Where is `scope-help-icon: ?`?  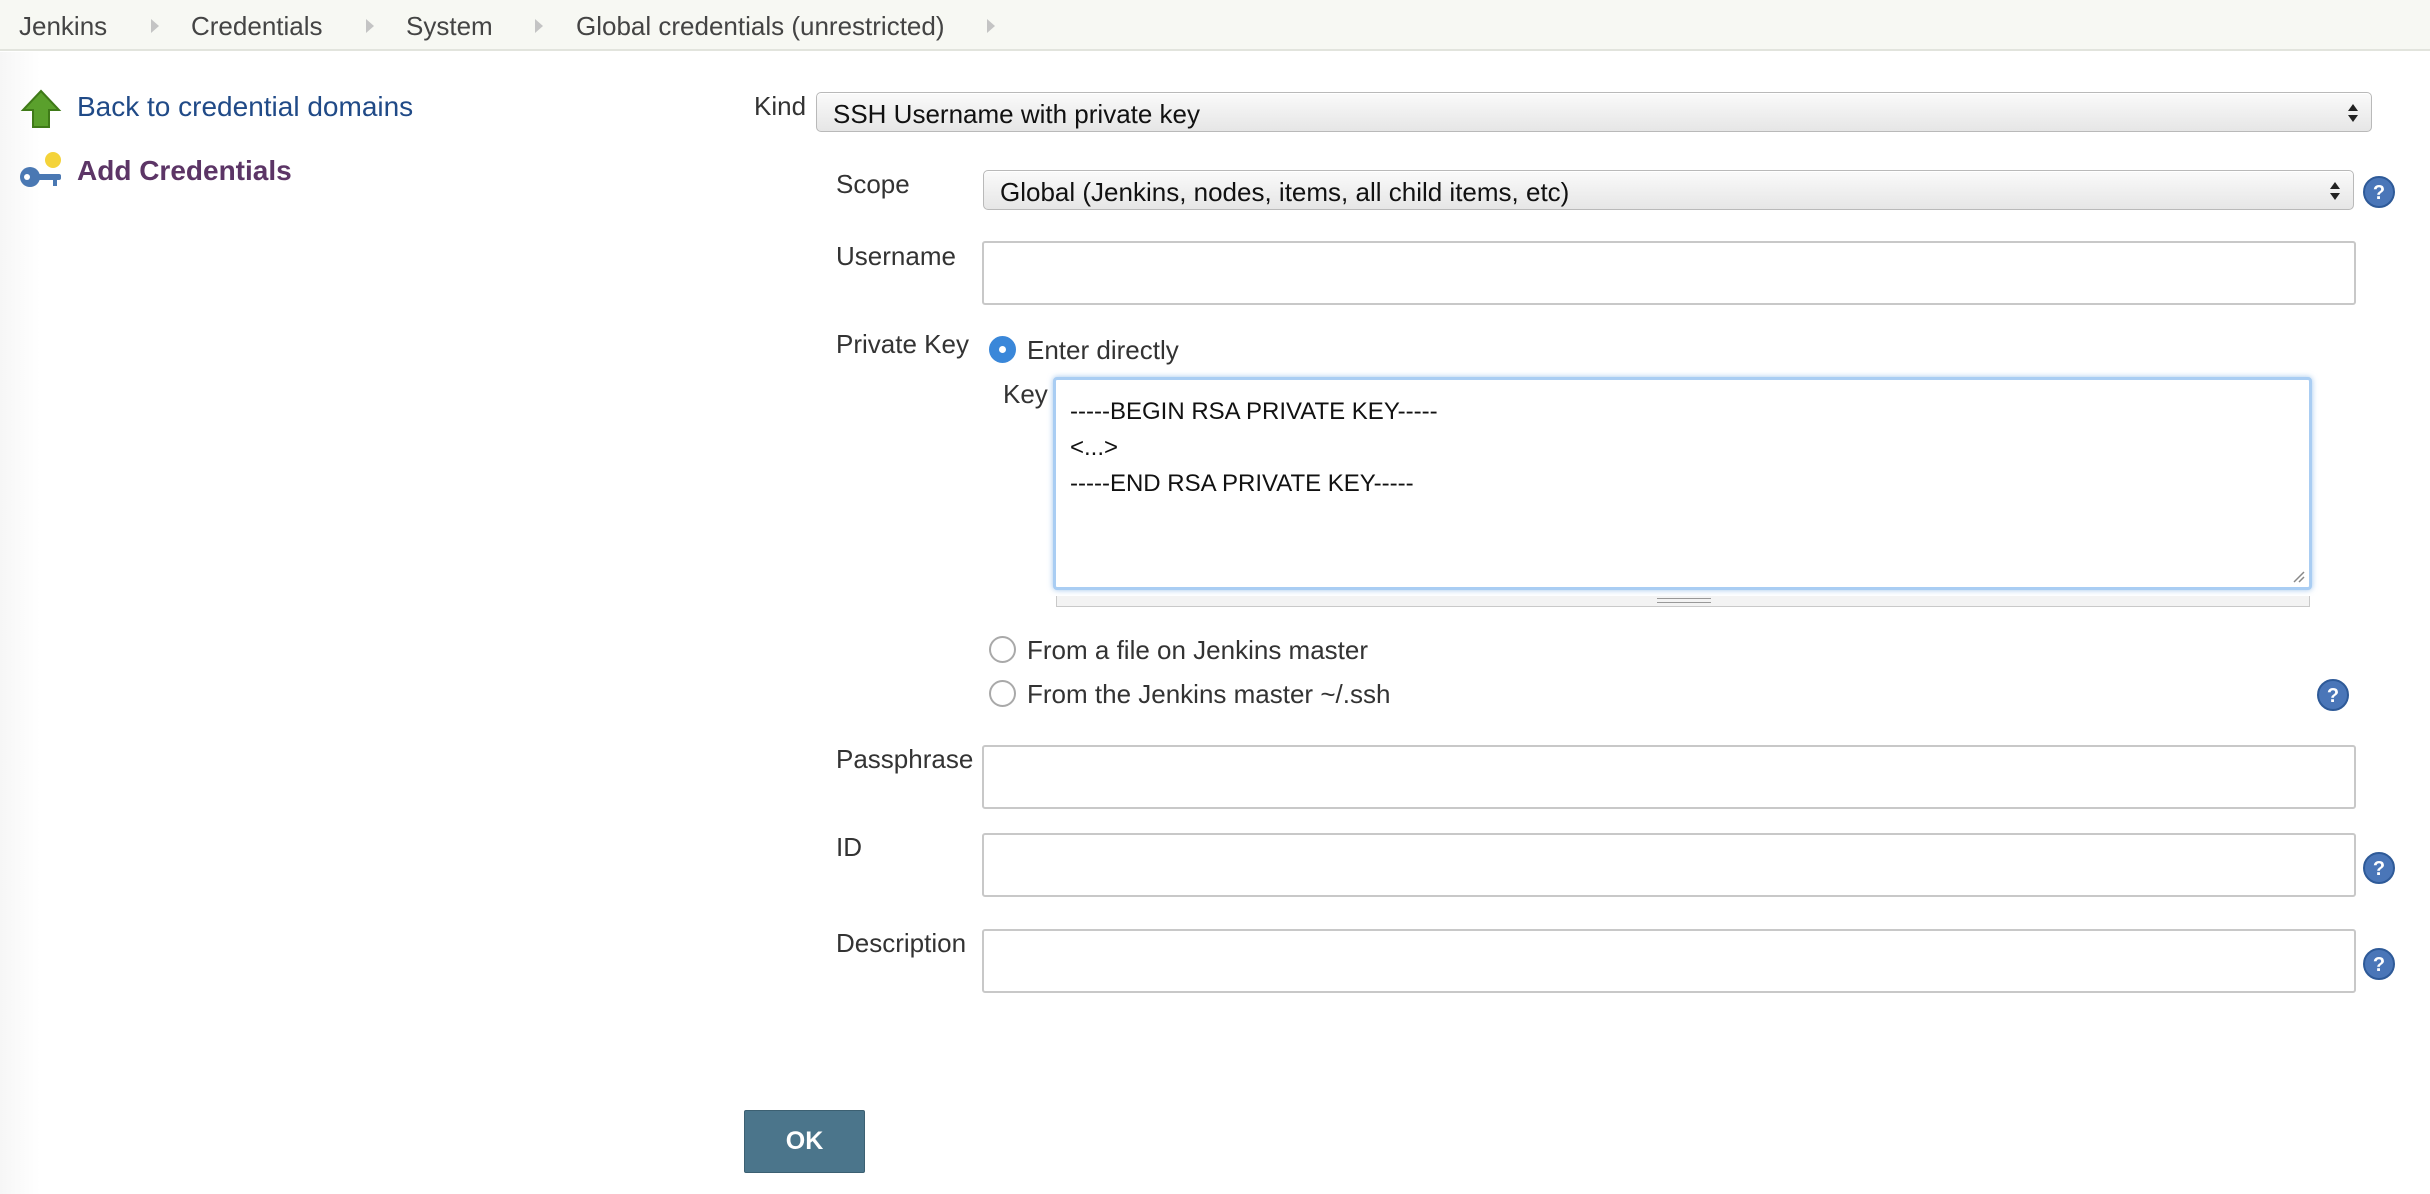
scope-help-icon: ? is located at coordinates (2379, 192).